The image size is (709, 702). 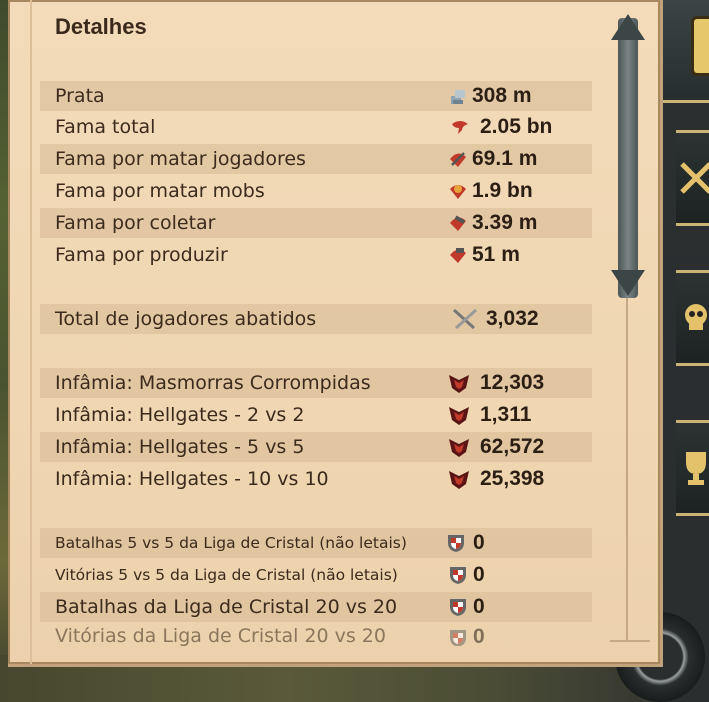 I want to click on info-icon, so click(x=700, y=46).